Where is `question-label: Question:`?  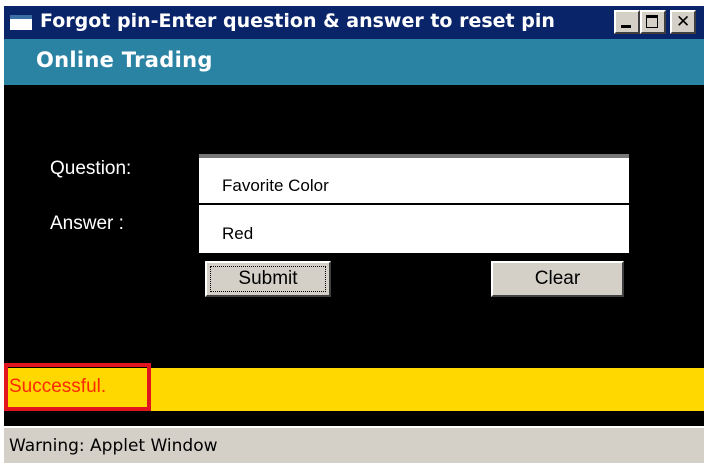
question-label: Question: is located at coordinates (91, 168).